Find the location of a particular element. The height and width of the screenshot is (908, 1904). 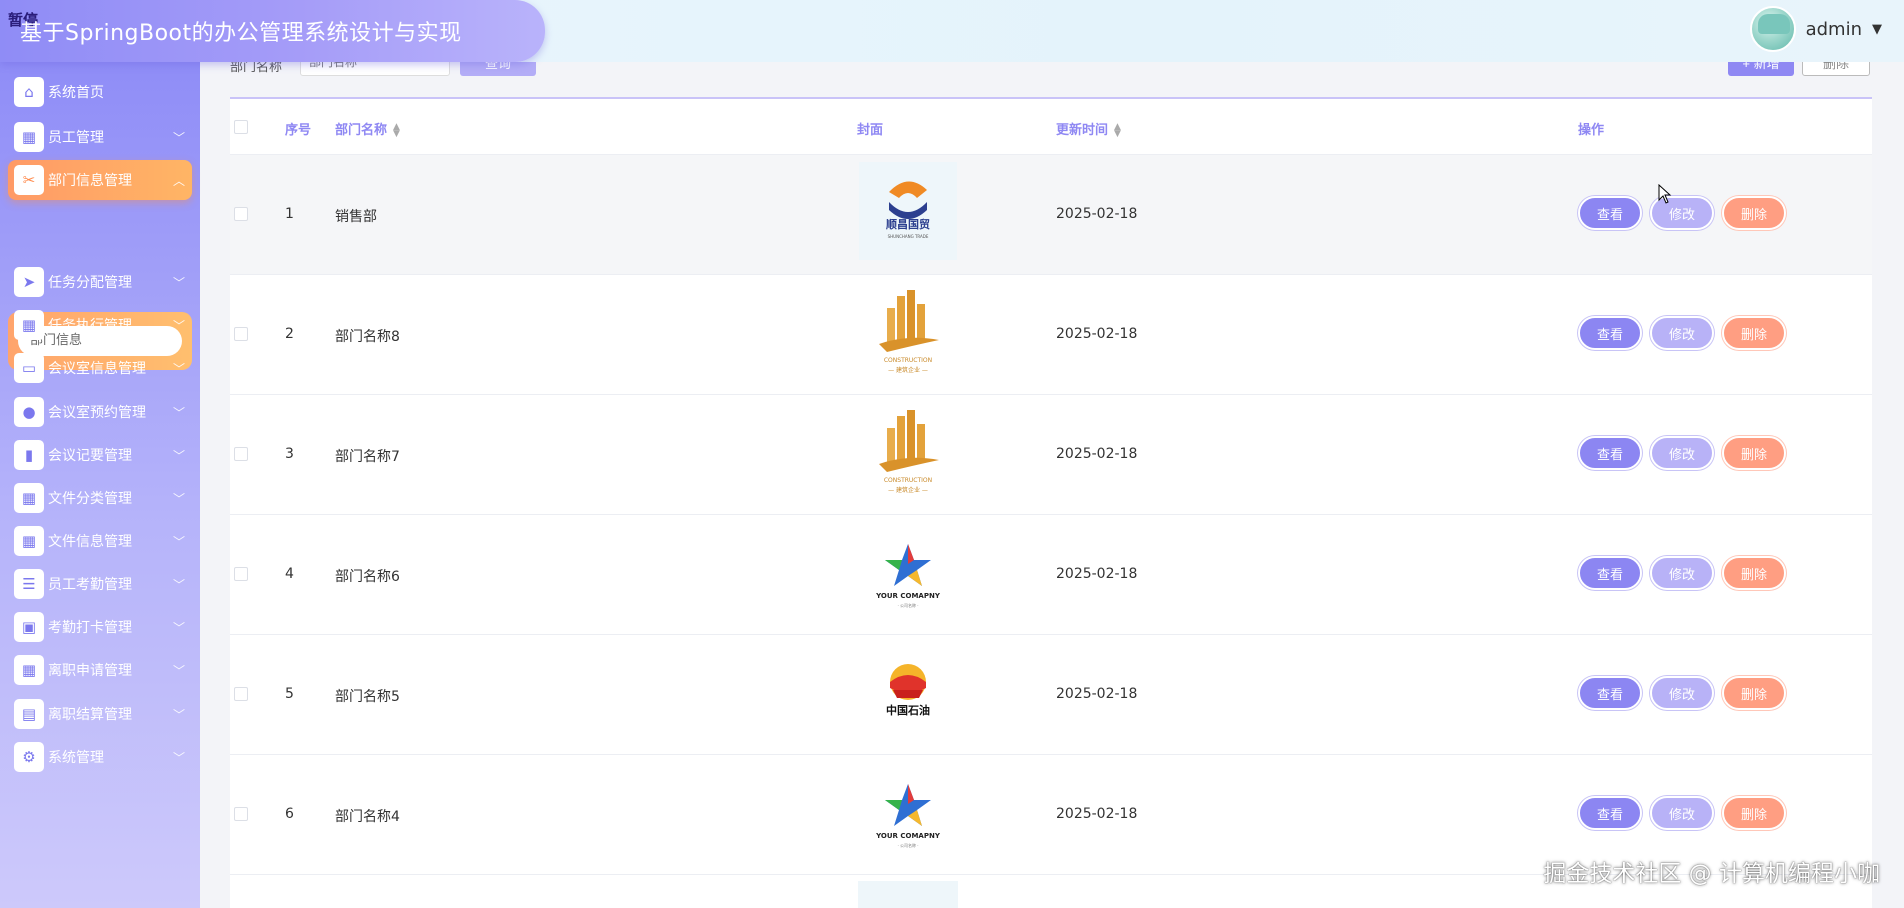

sidebar-item-3: ✂ 部门信息管理 ︿ is located at coordinates (100, 180).